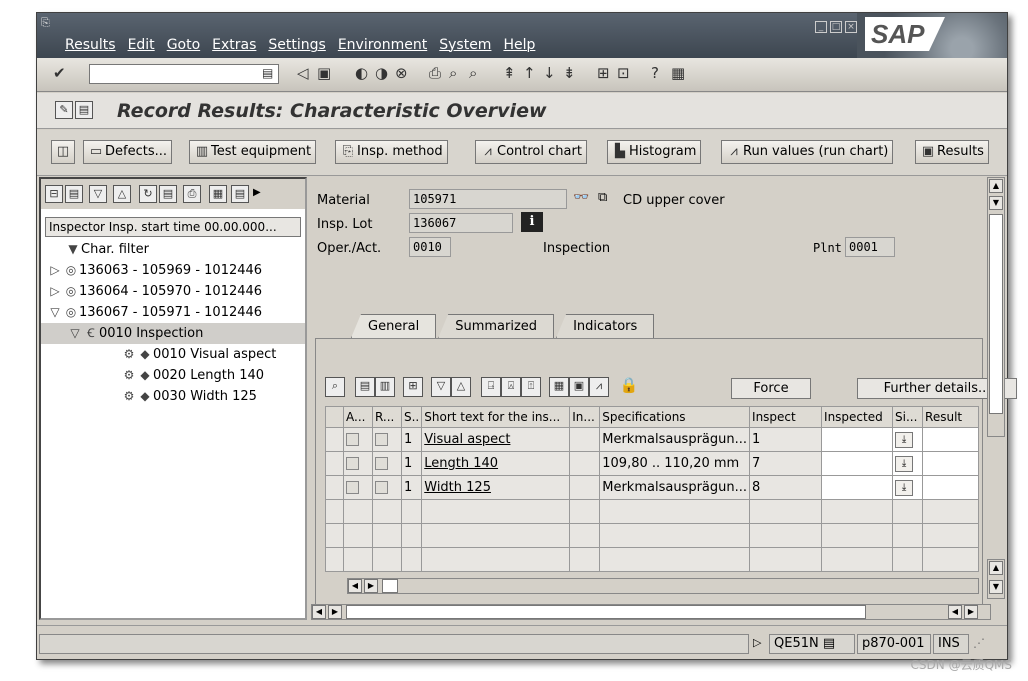 This screenshot has width=1028, height=681. I want to click on save-icon: ▣, so click(324, 73).